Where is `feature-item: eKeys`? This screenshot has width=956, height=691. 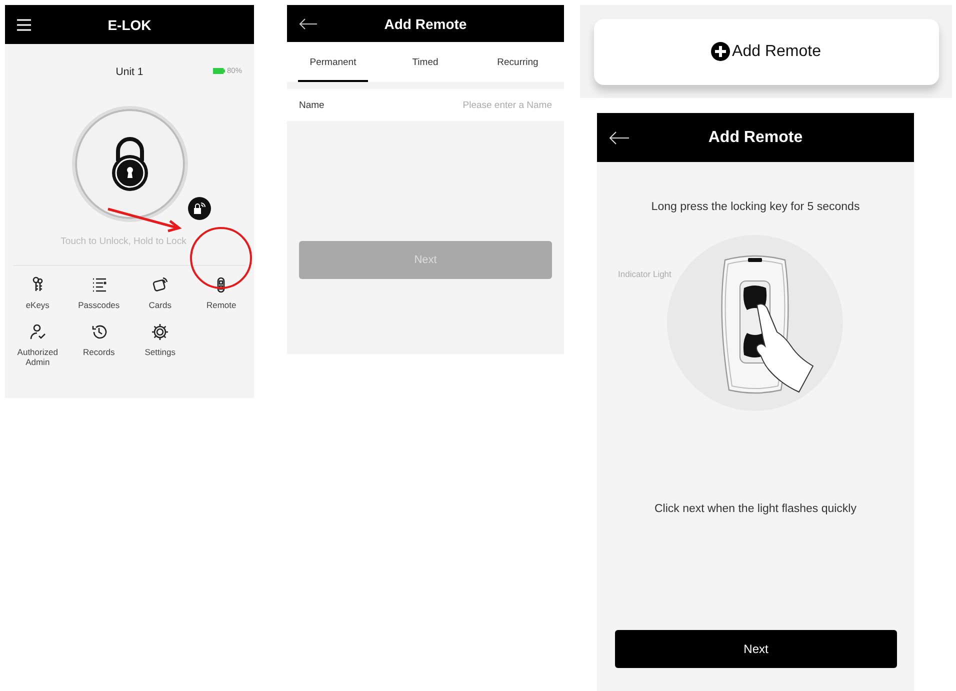
feature-item: eKeys is located at coordinates (37, 293).